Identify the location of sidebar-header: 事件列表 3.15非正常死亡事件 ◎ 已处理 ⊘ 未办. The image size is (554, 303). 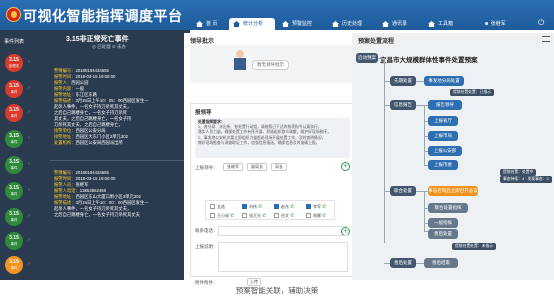
(95, 41).